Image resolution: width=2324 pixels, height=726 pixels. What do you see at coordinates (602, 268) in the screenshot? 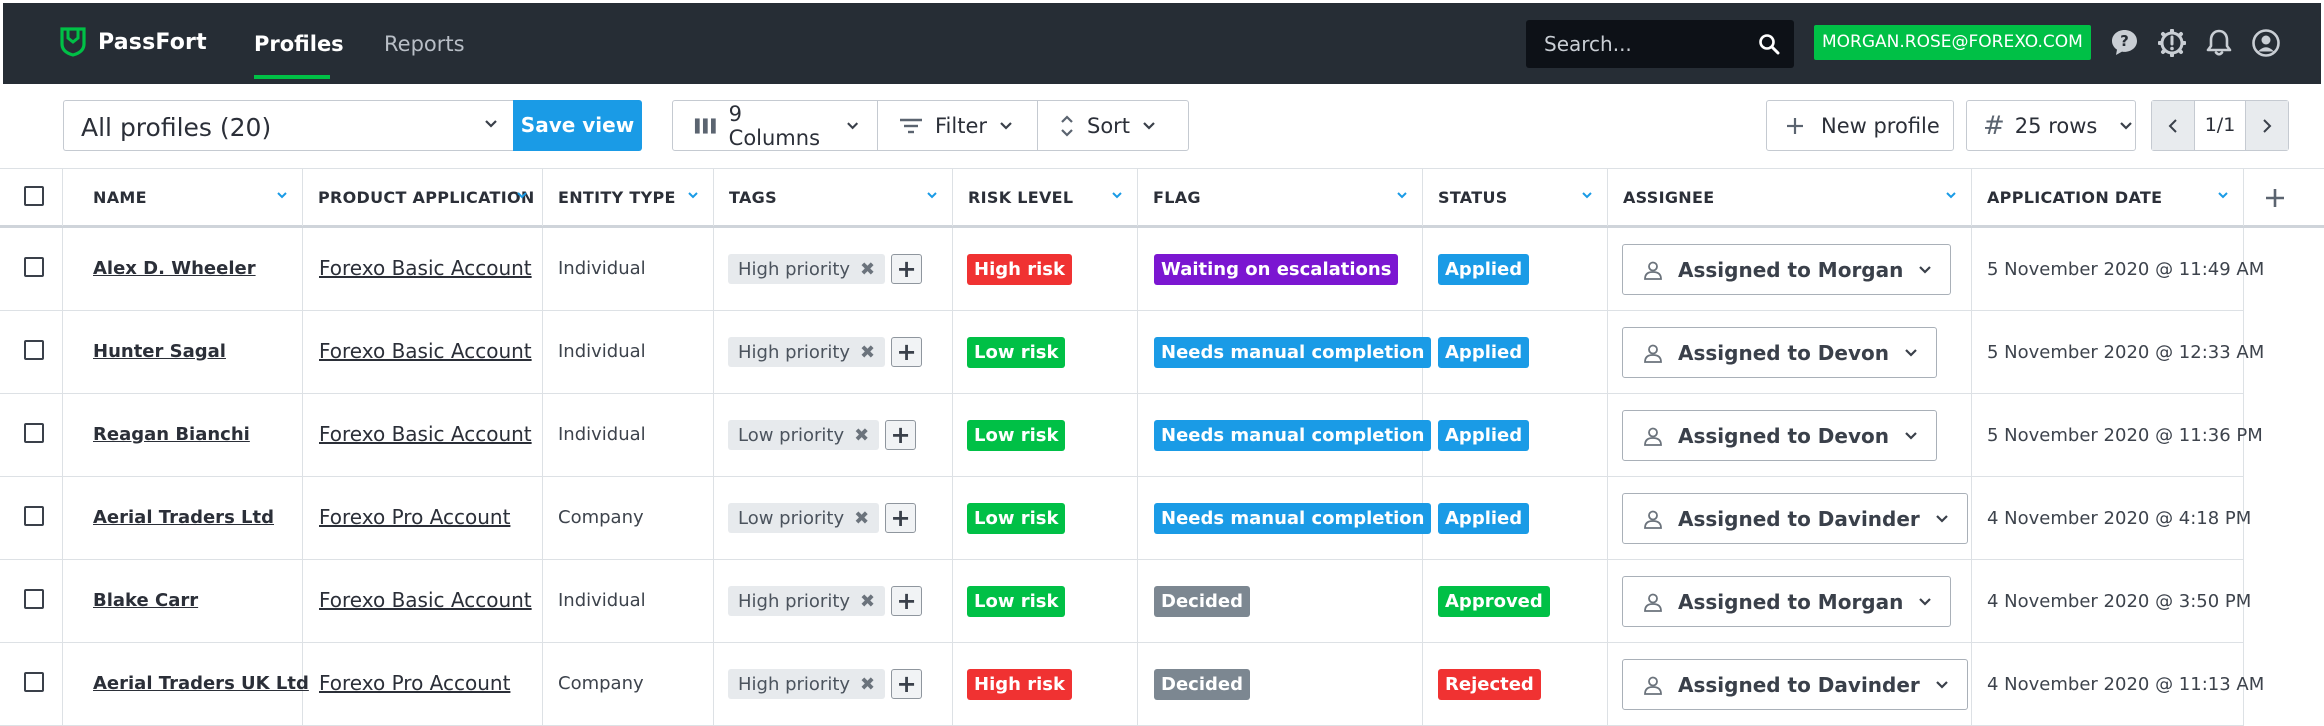
I see `entity-type-text: Individual` at bounding box center [602, 268].